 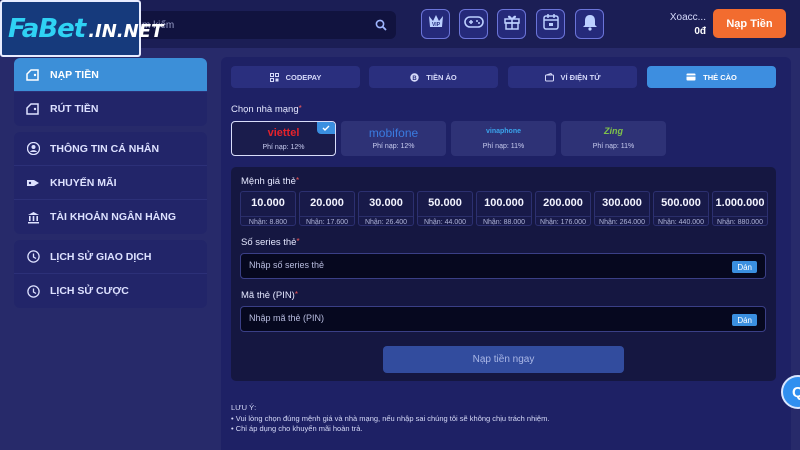 What do you see at coordinates (83, 182) in the screenshot?
I see `sidebar-item-label: KHUYẾN MÃI` at bounding box center [83, 182].